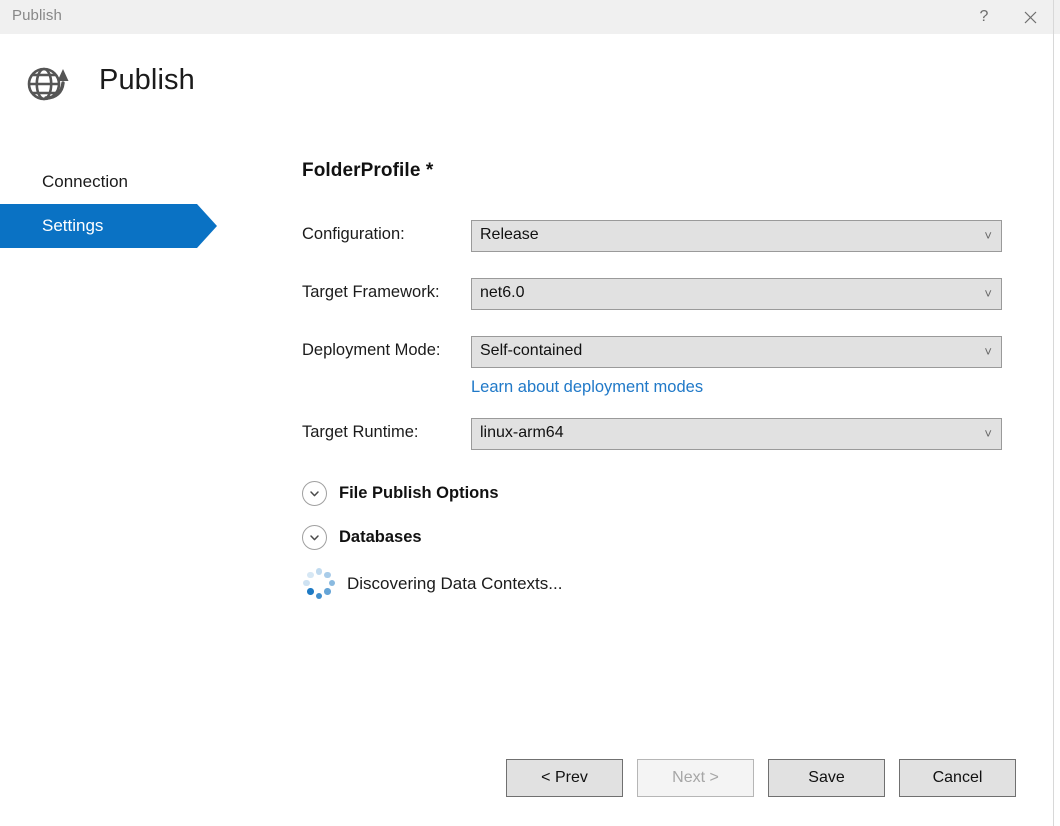 The height and width of the screenshot is (826, 1060). Describe the element at coordinates (957, 778) in the screenshot. I see `cancel-button: Cancel` at that location.